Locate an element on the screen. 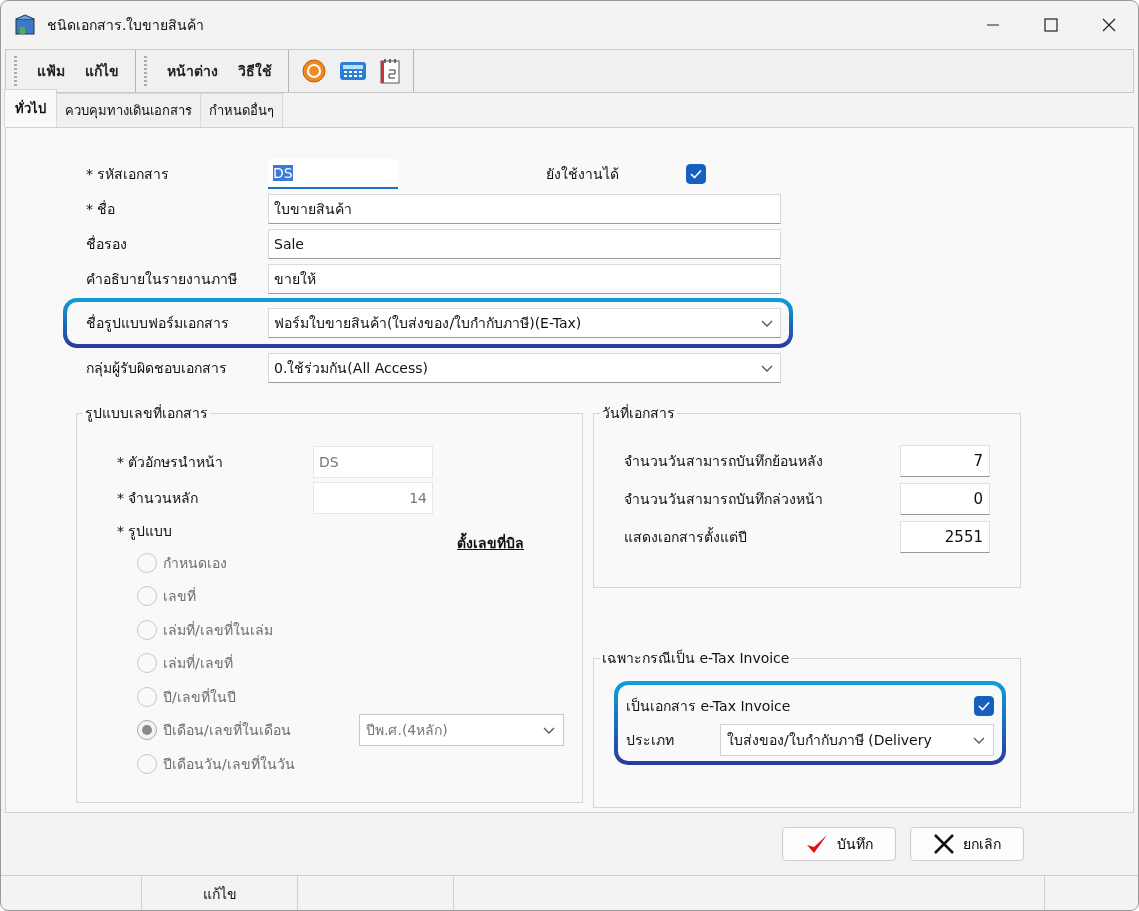 Image resolution: width=1139 pixels, height=911 pixels. input-field: ขายให้ is located at coordinates (524, 278).